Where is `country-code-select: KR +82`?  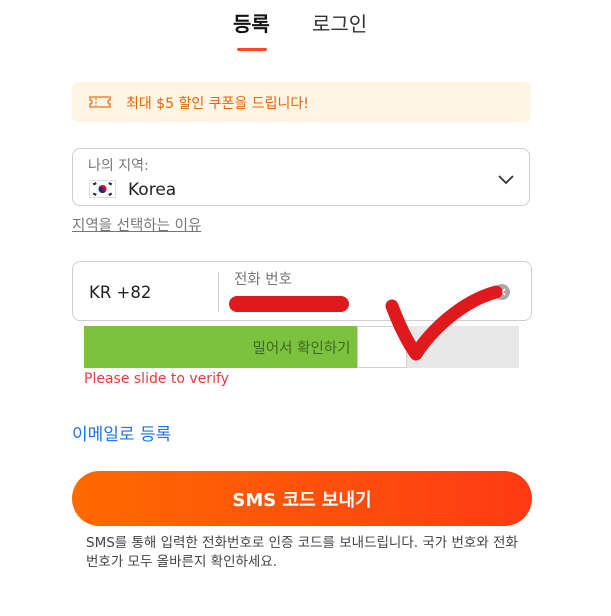 country-code-select: KR +82 is located at coordinates (120, 292).